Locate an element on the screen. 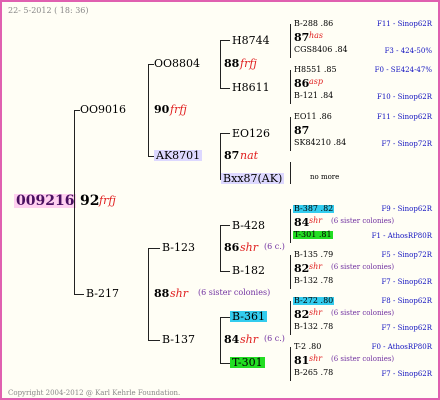  date-header: 22- 5-2012 ( 18: 36) is located at coordinates (48, 10).